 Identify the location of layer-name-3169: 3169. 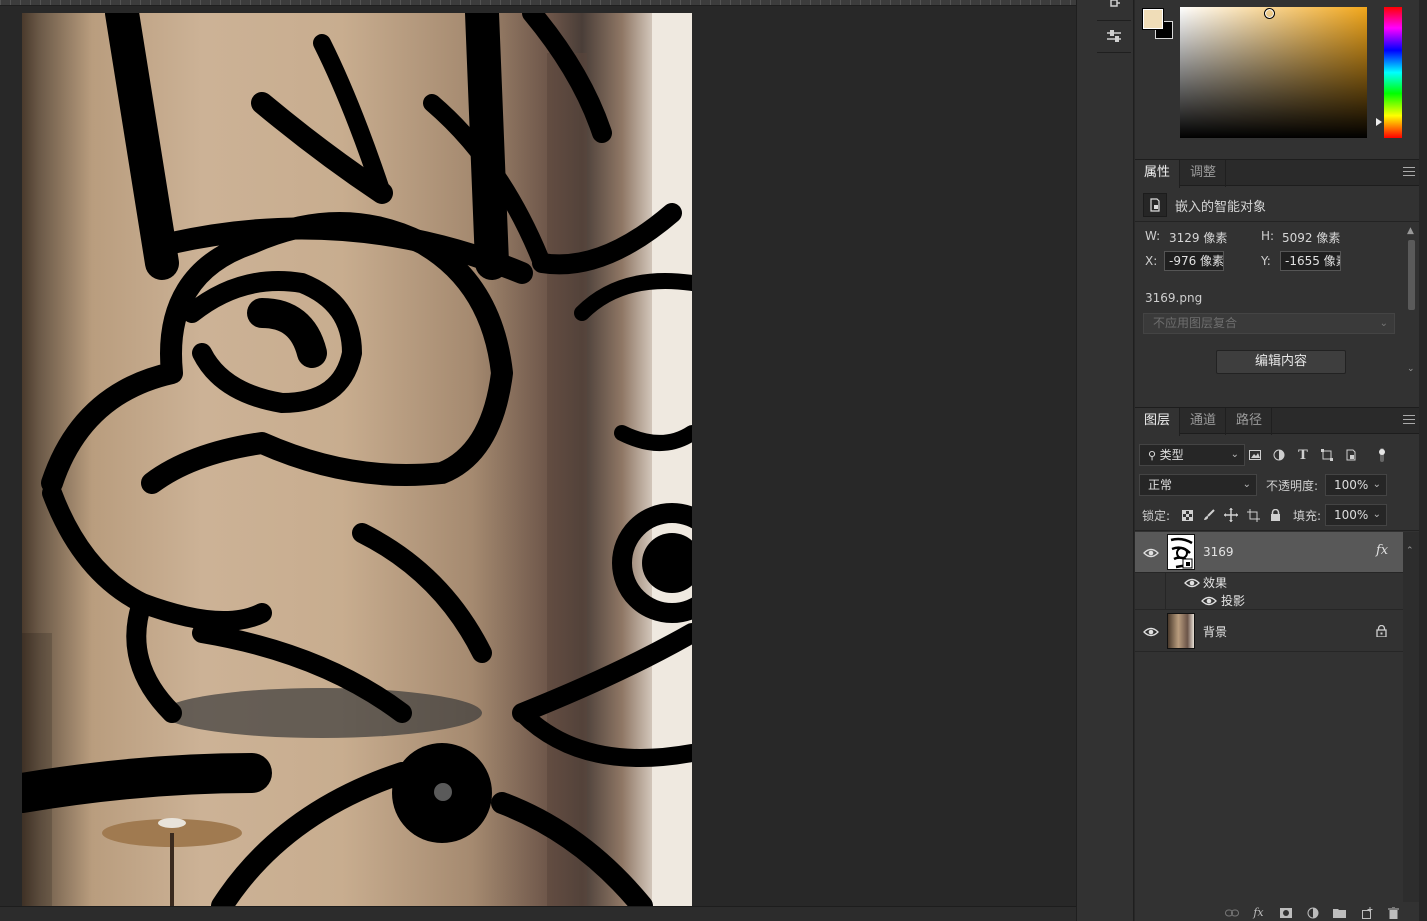
(1218, 552).